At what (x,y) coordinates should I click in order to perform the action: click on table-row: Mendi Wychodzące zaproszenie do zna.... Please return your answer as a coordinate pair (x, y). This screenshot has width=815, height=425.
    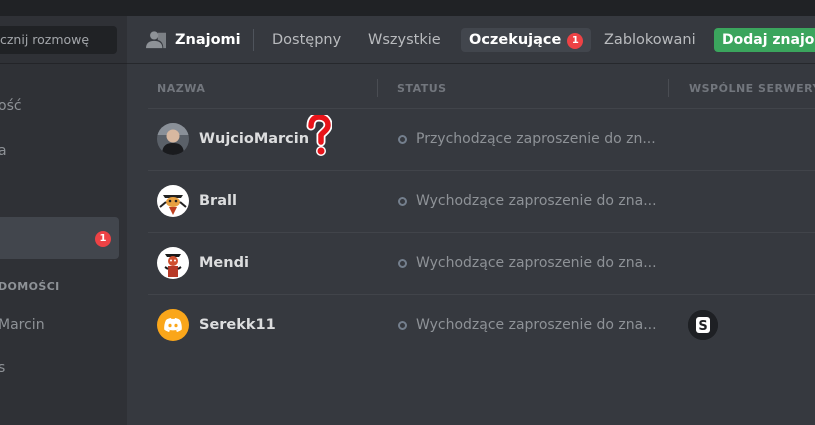
    Looking at the image, I should click on (481, 263).